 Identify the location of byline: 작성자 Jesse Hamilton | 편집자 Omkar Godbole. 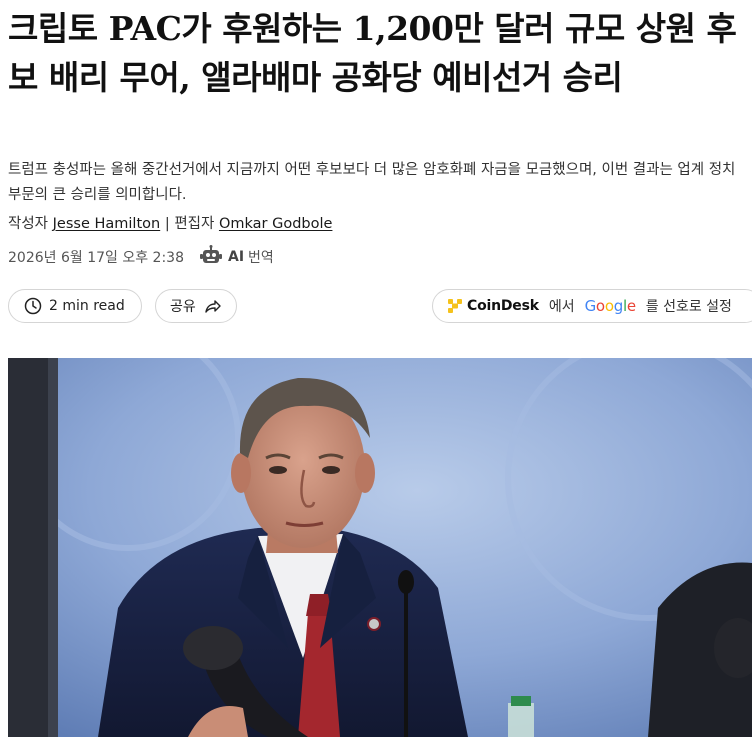
(170, 222).